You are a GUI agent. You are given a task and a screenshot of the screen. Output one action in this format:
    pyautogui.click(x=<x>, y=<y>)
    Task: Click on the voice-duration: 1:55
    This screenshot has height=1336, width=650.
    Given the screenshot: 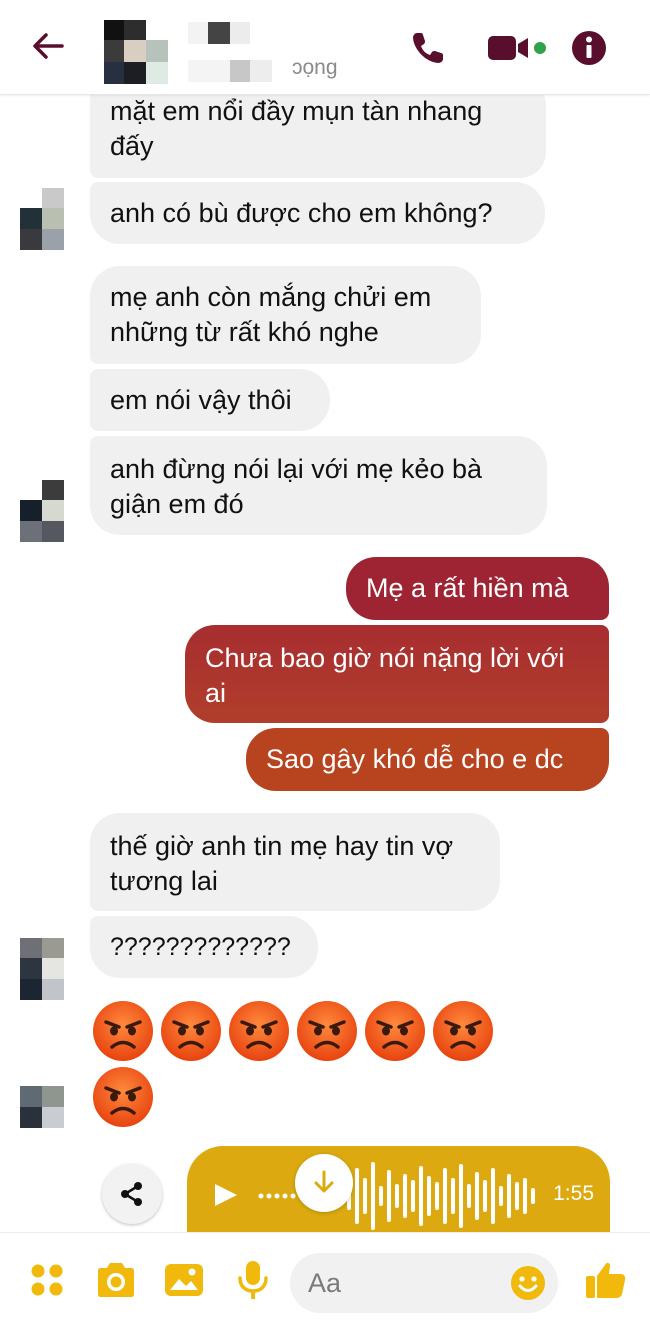 What is the action you would take?
    pyautogui.click(x=573, y=1193)
    